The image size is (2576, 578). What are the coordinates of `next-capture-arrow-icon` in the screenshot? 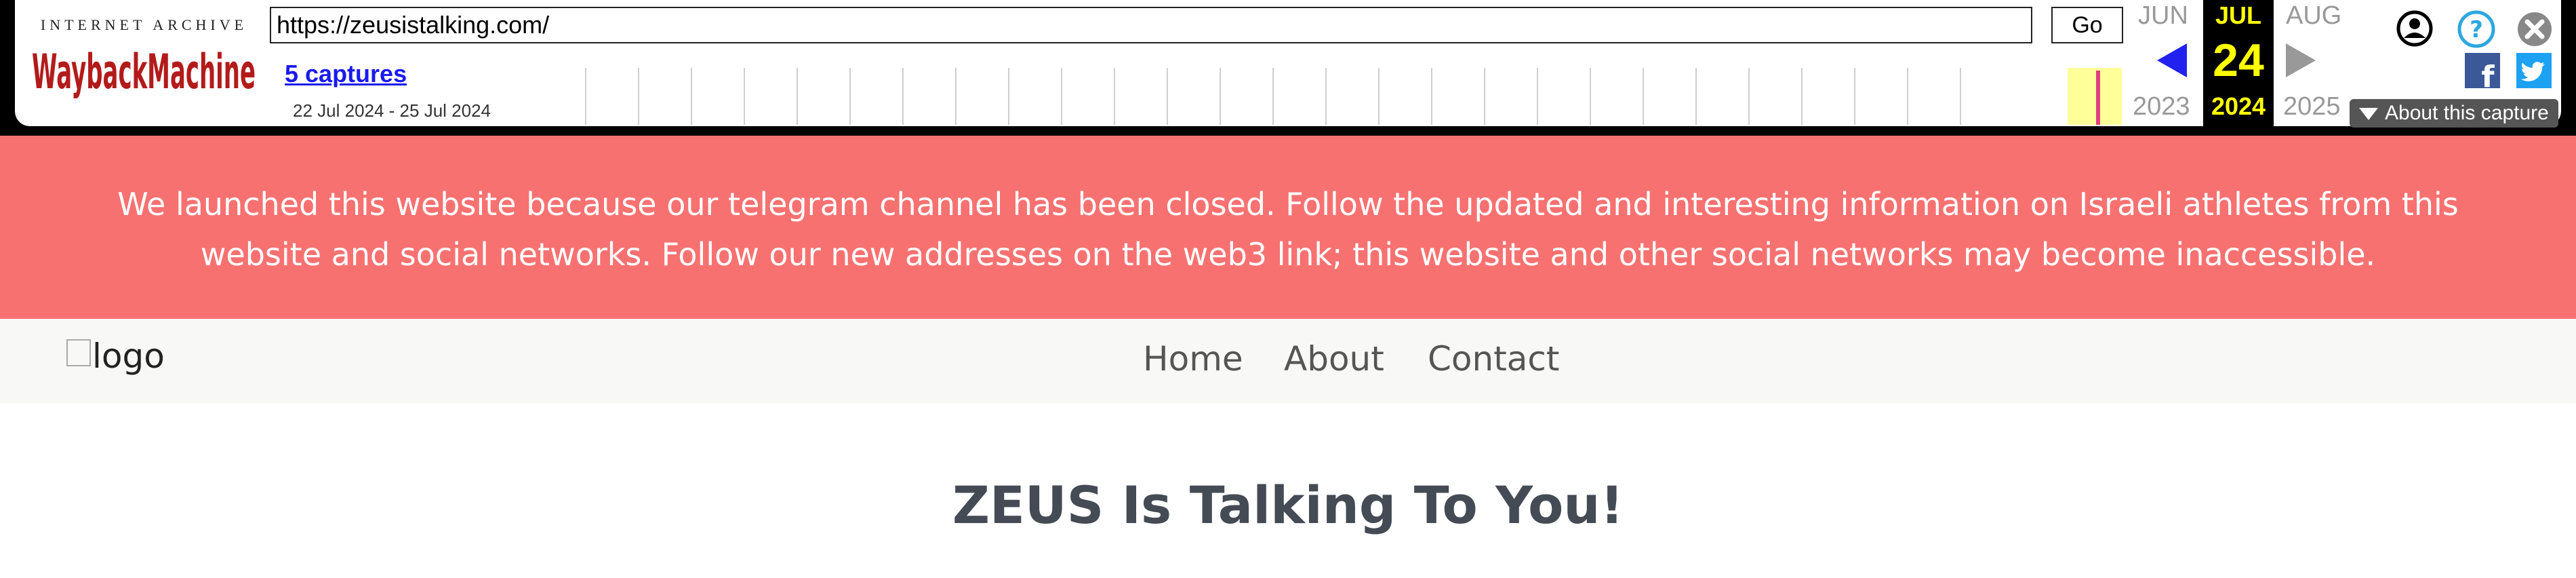 It's located at (2301, 60).